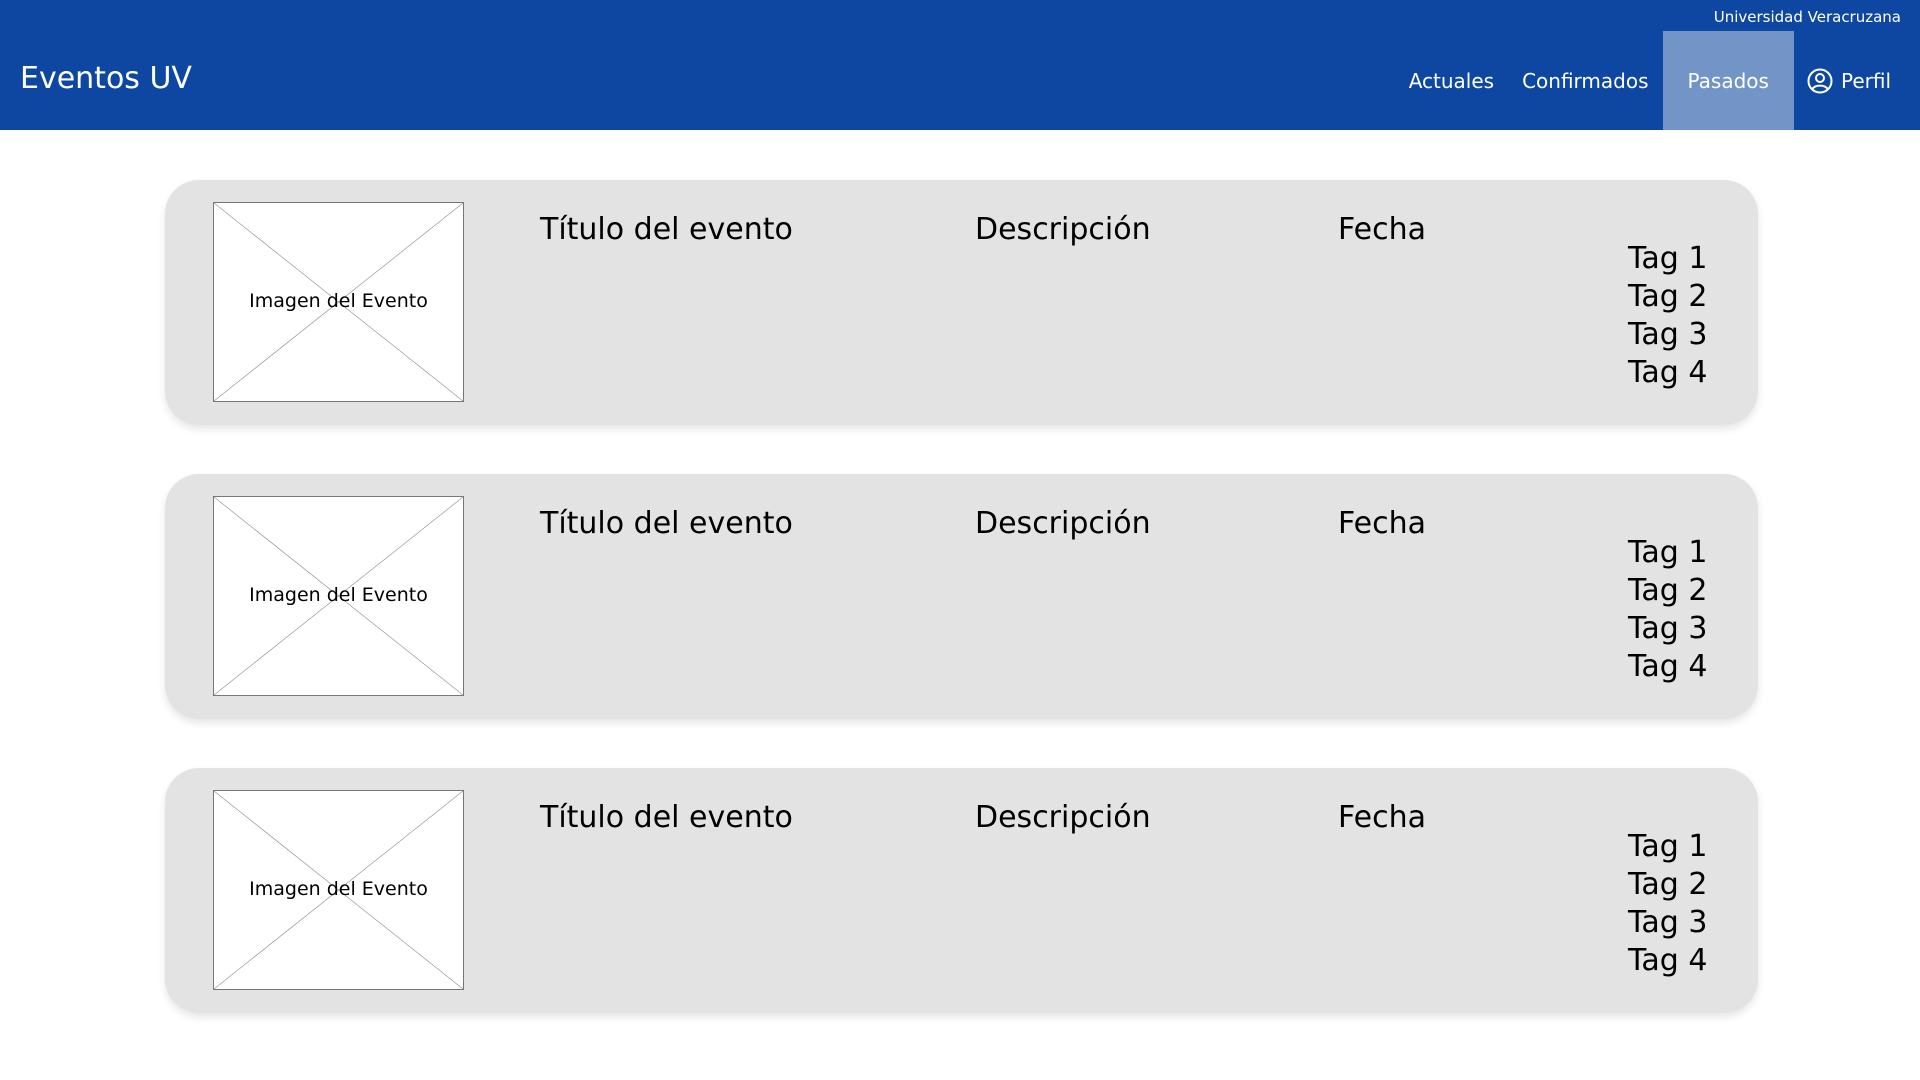 This screenshot has height=1080, width=1920. Describe the element at coordinates (1807, 17) in the screenshot. I see `university-name: Universidad Veracruzana` at that location.